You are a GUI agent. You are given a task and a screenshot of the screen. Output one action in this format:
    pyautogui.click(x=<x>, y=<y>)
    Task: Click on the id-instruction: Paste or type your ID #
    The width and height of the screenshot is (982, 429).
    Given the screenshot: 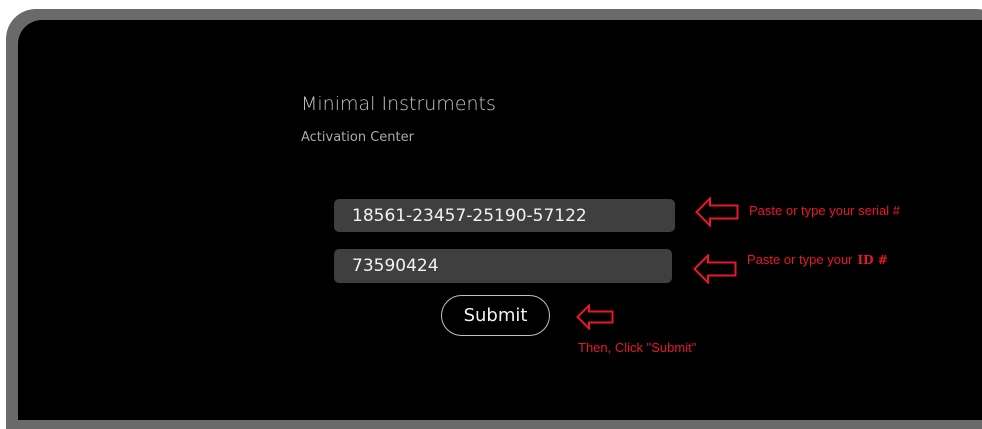 What is the action you would take?
    pyautogui.click(x=817, y=260)
    